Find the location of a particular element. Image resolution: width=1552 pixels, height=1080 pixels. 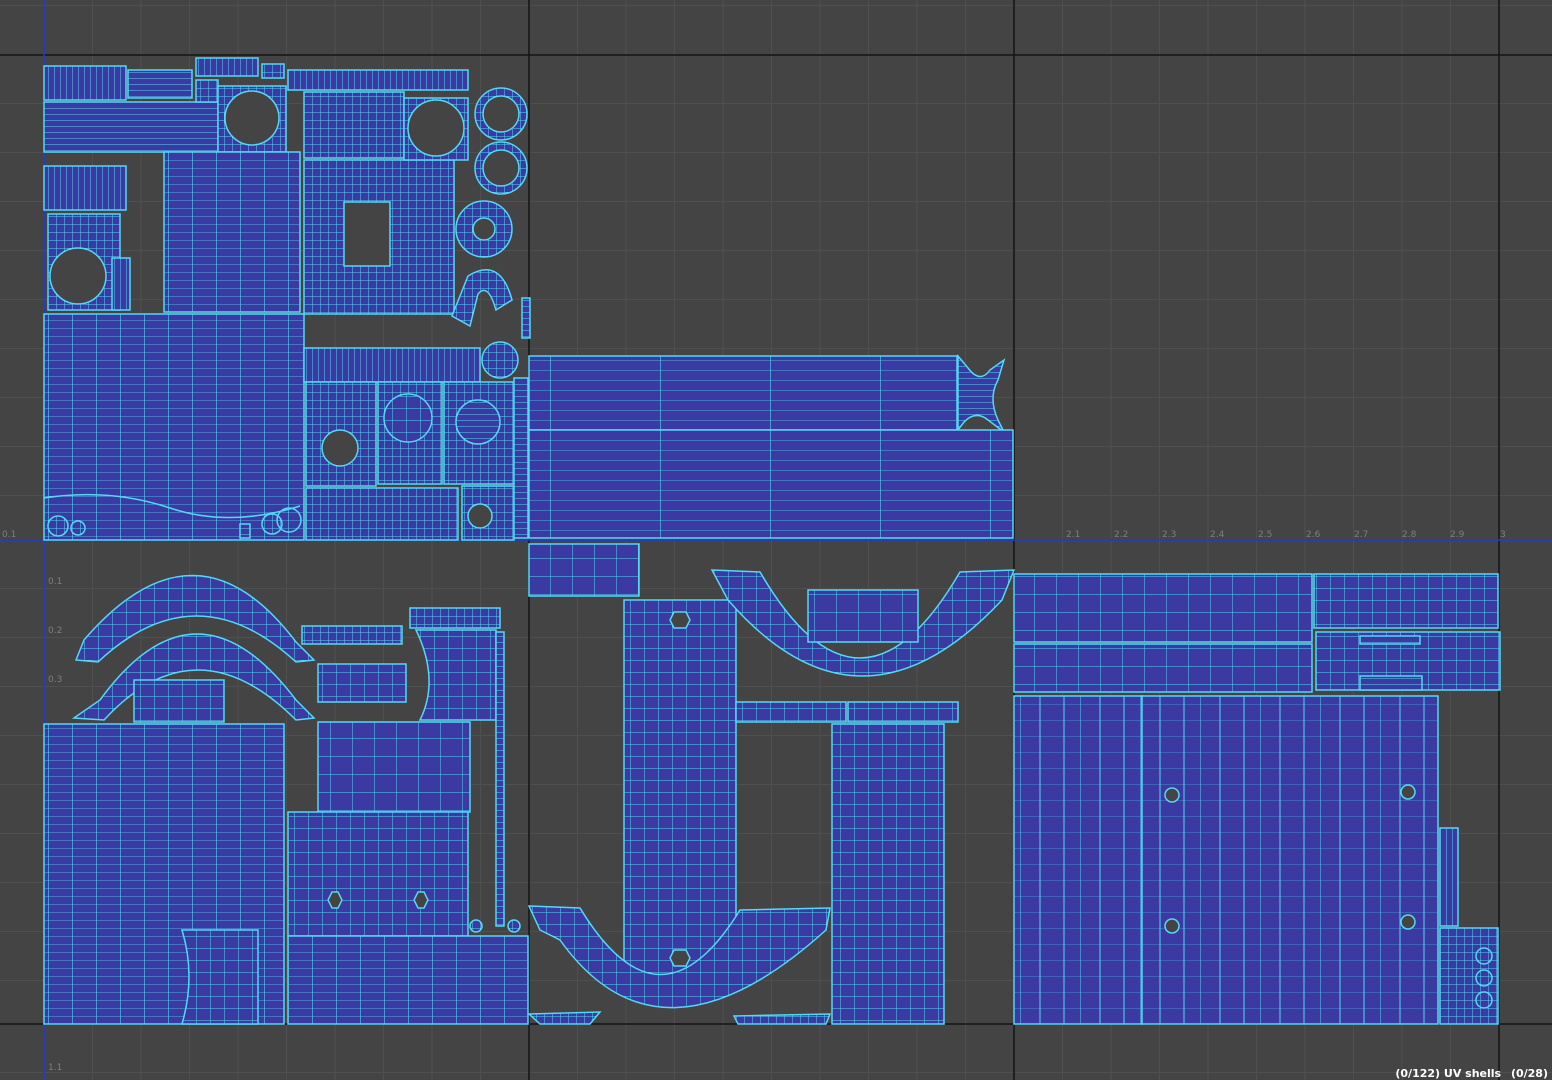

v-tick-label: 1.1 is located at coordinates (55, 1068).